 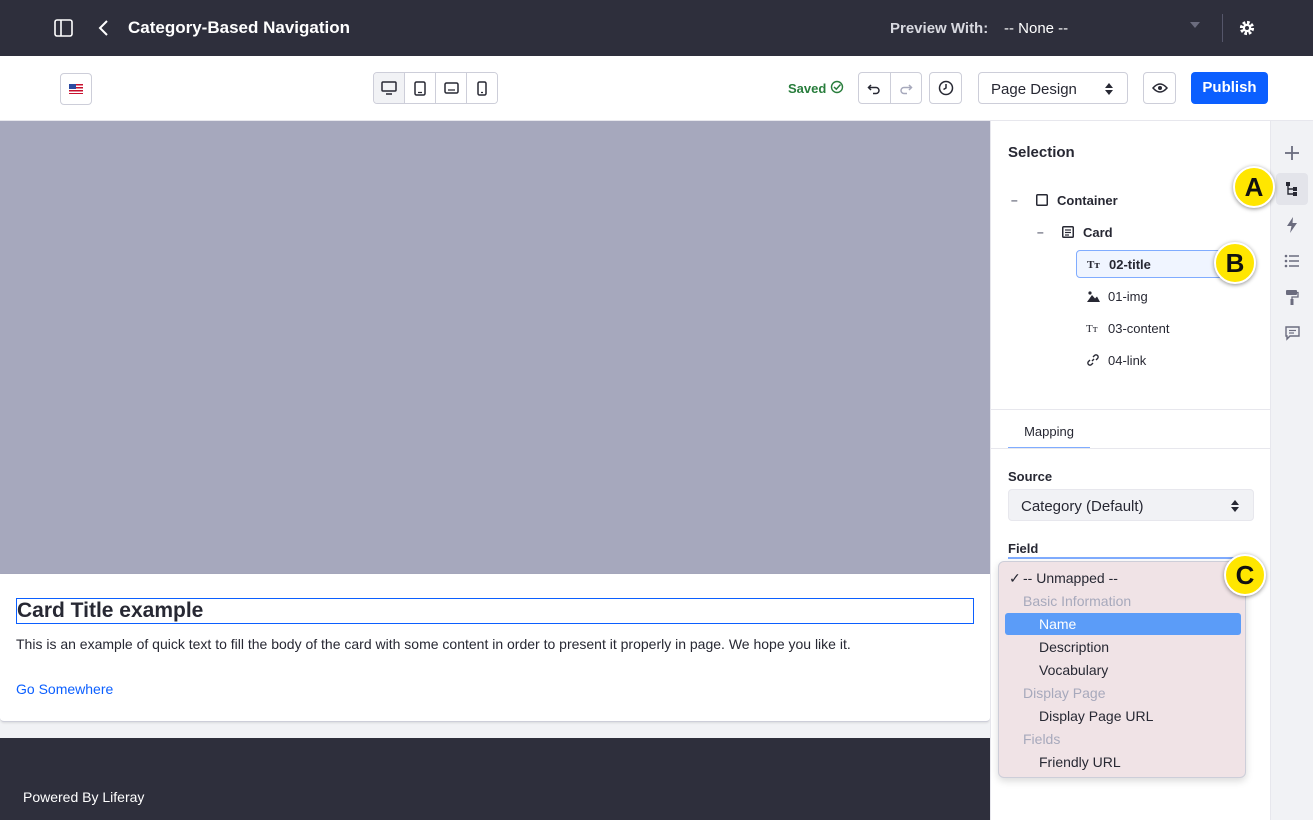 What do you see at coordinates (495, 779) in the screenshot?
I see `page-footer: Powered By Liferay` at bounding box center [495, 779].